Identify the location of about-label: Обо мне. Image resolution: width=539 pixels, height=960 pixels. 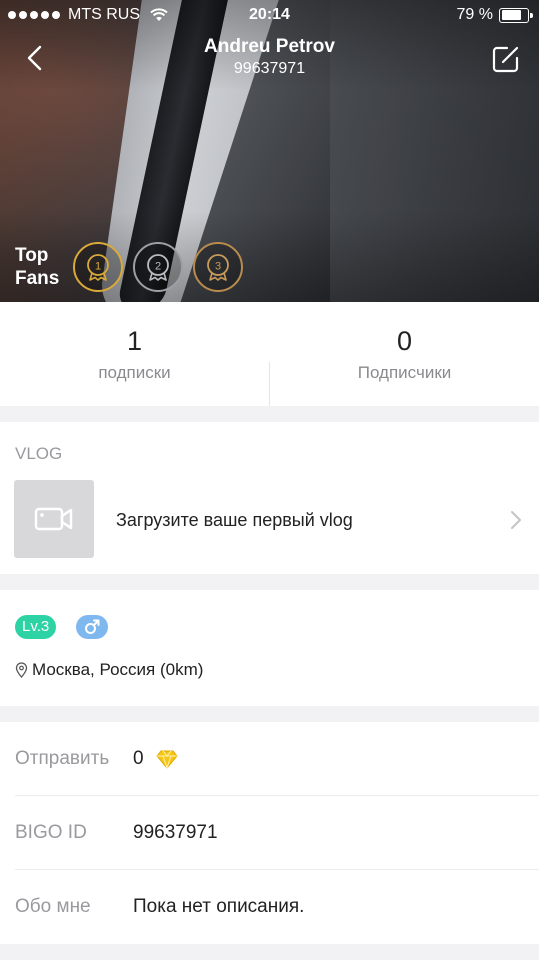
(53, 906).